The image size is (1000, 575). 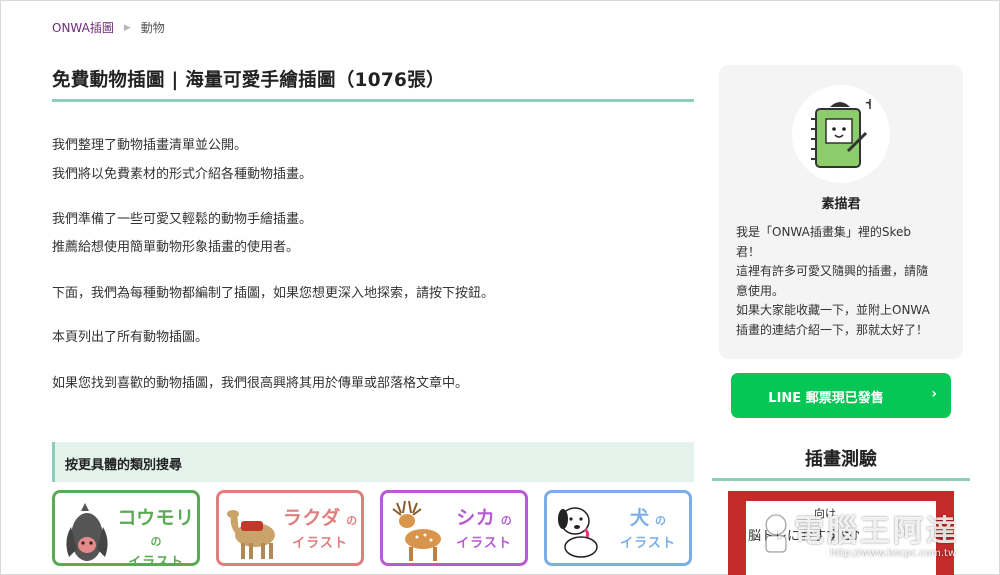 What do you see at coordinates (251, 534) in the screenshot?
I see `camel-icon` at bounding box center [251, 534].